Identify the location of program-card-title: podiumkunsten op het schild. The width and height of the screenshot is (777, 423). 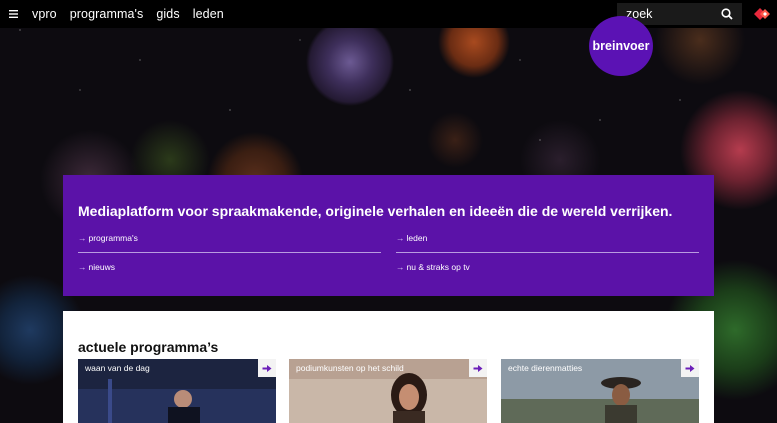
(350, 368).